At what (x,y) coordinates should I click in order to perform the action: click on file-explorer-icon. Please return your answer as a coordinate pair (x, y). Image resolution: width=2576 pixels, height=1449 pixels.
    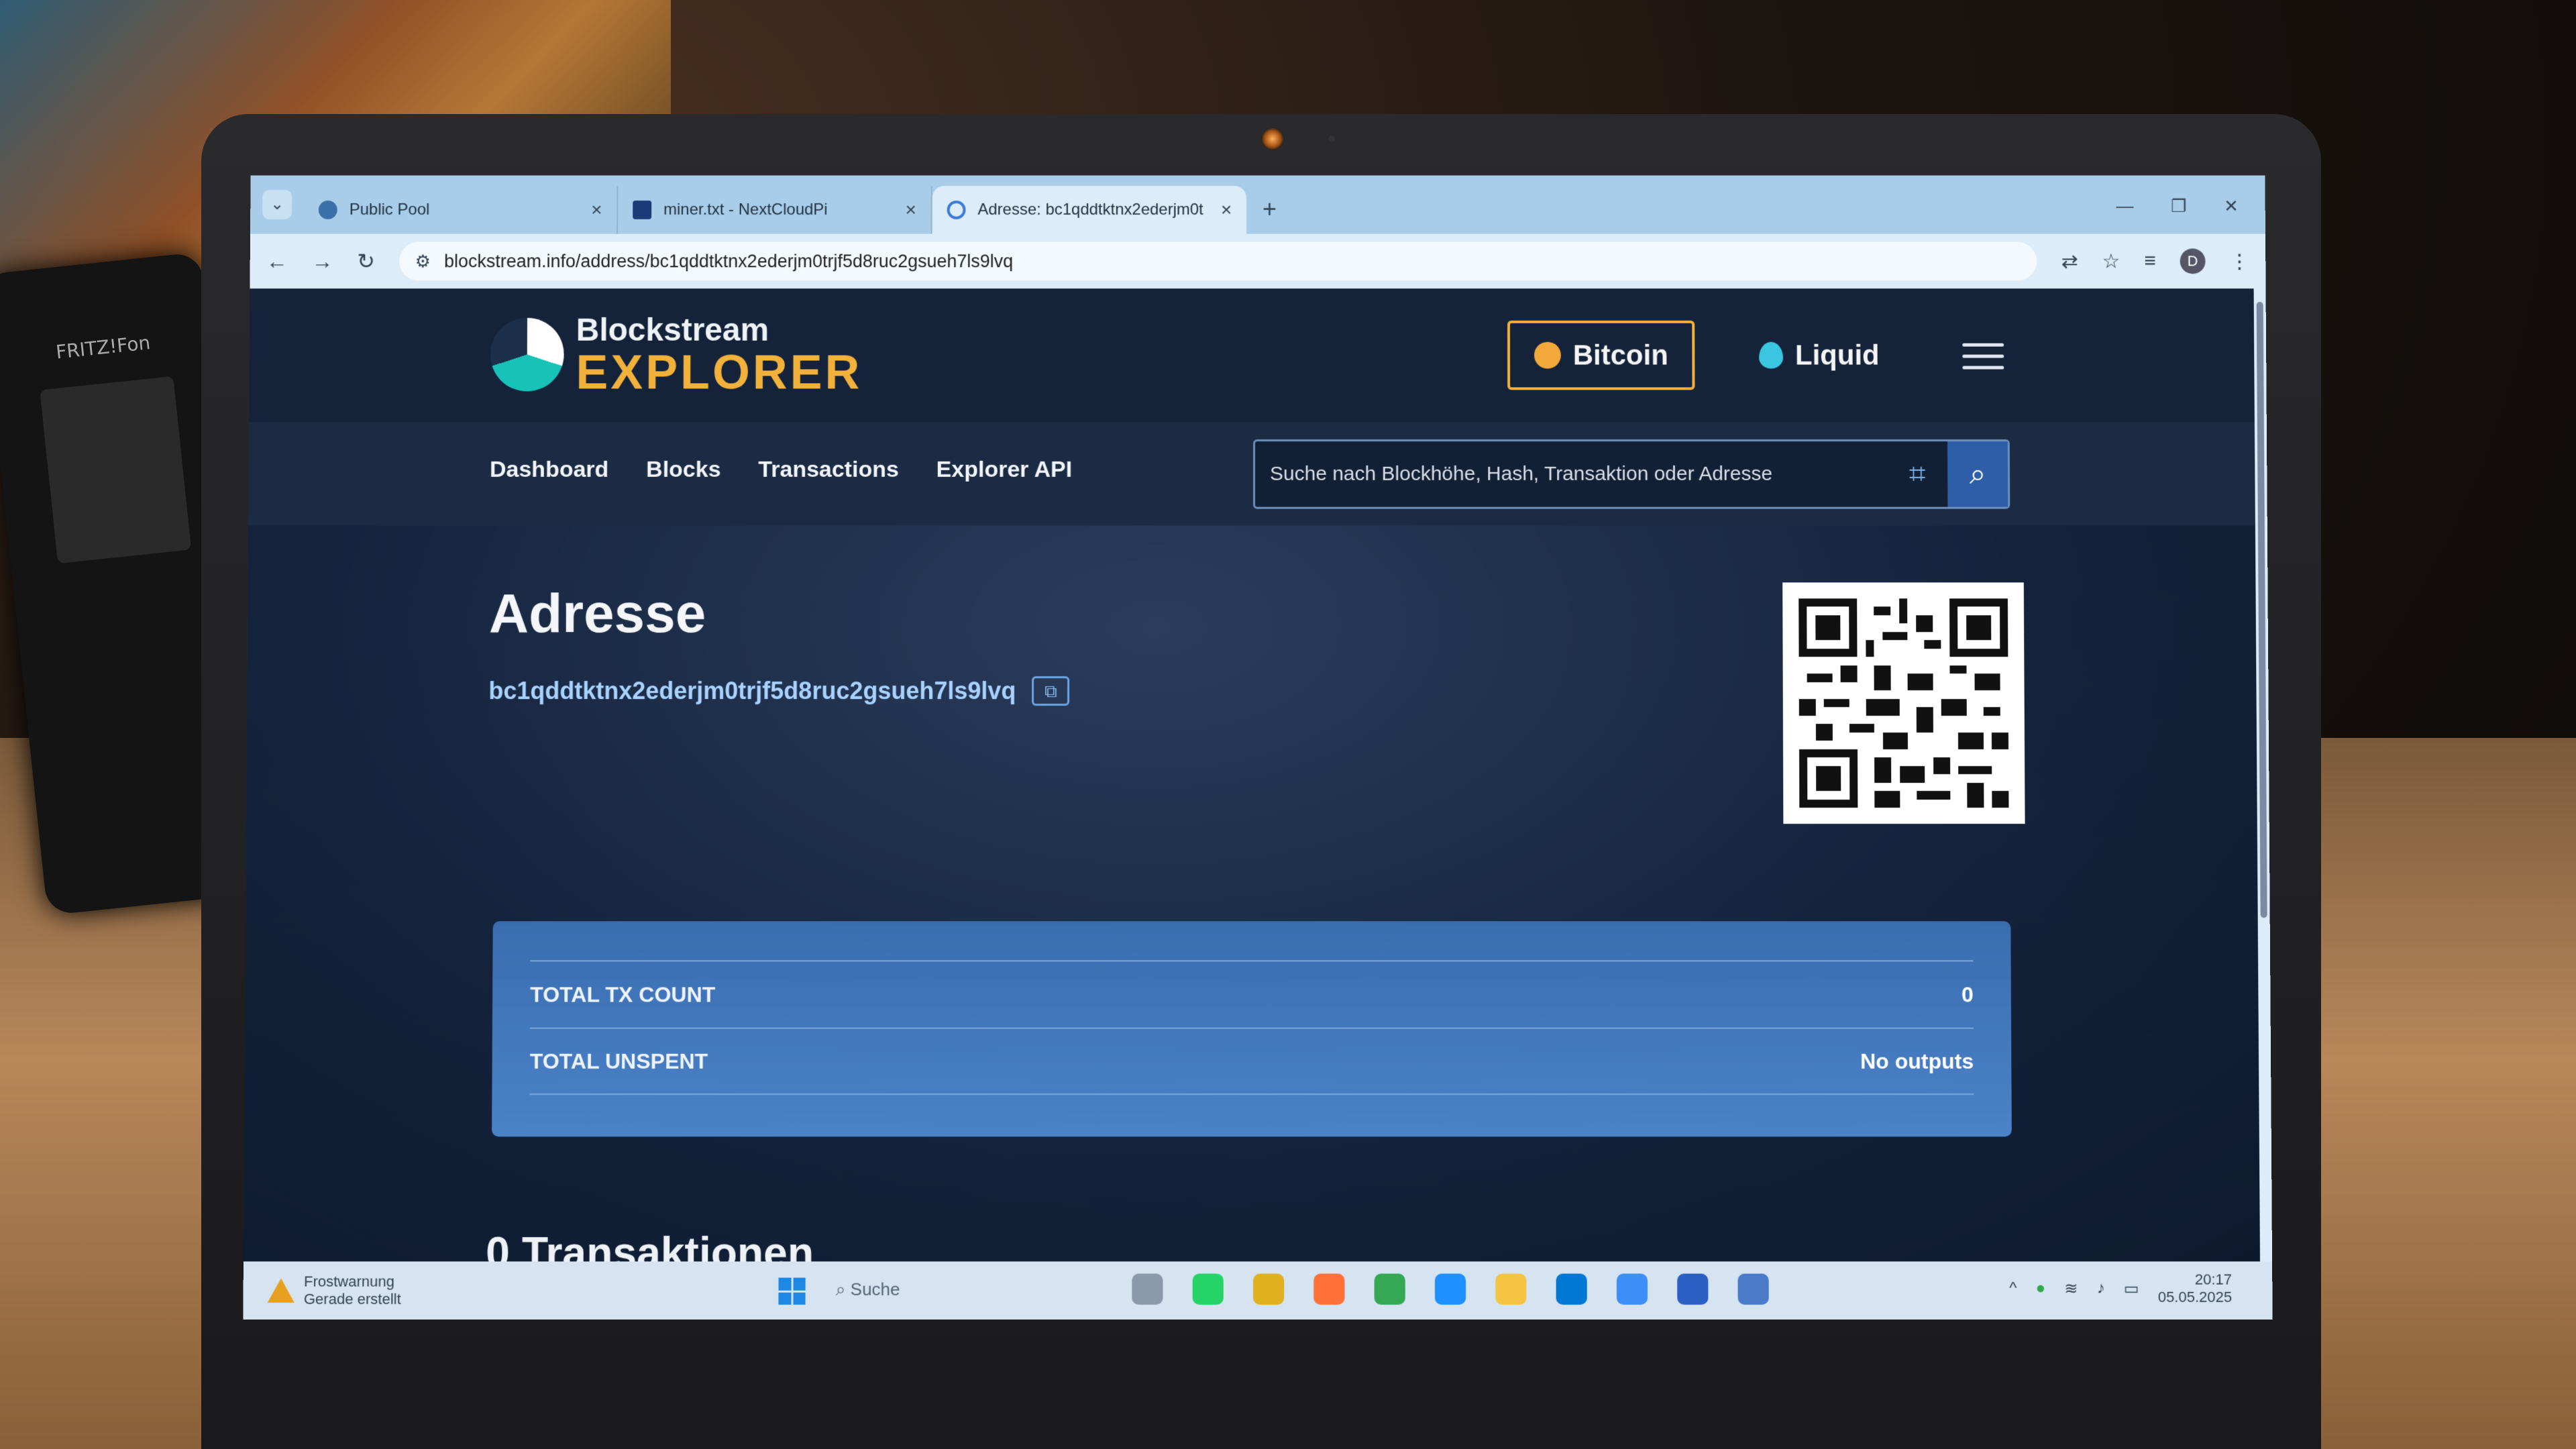
    Looking at the image, I should click on (1511, 1289).